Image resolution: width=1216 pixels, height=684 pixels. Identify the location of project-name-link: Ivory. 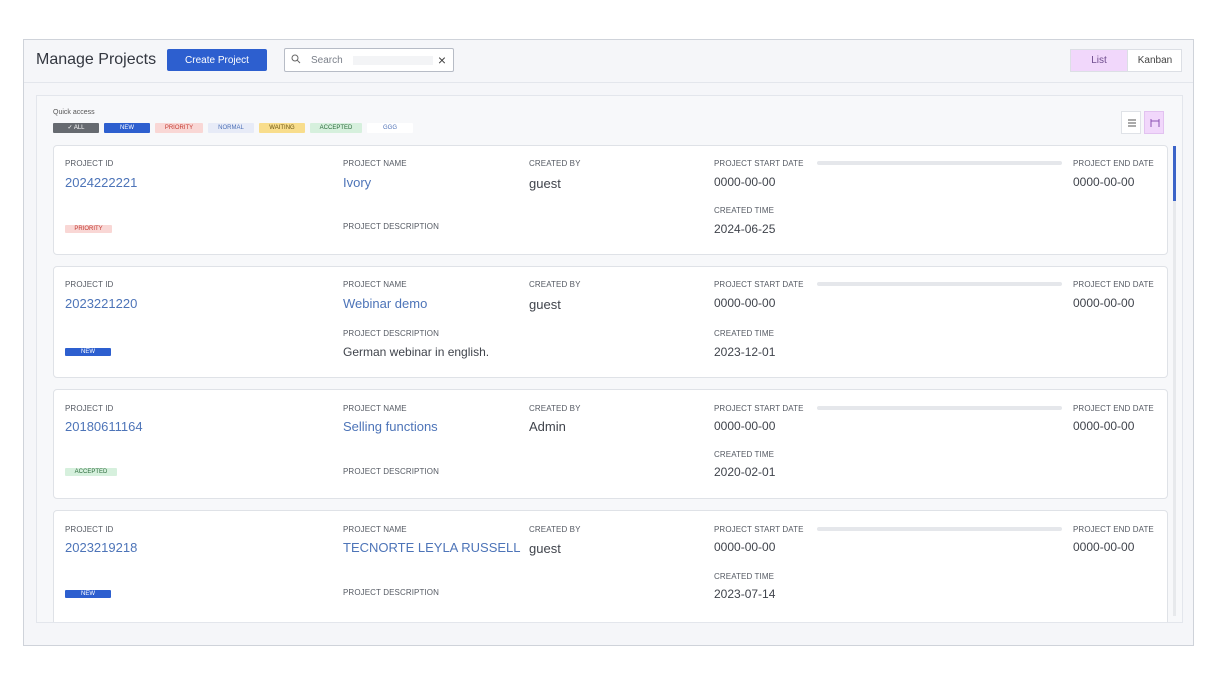
(357, 182).